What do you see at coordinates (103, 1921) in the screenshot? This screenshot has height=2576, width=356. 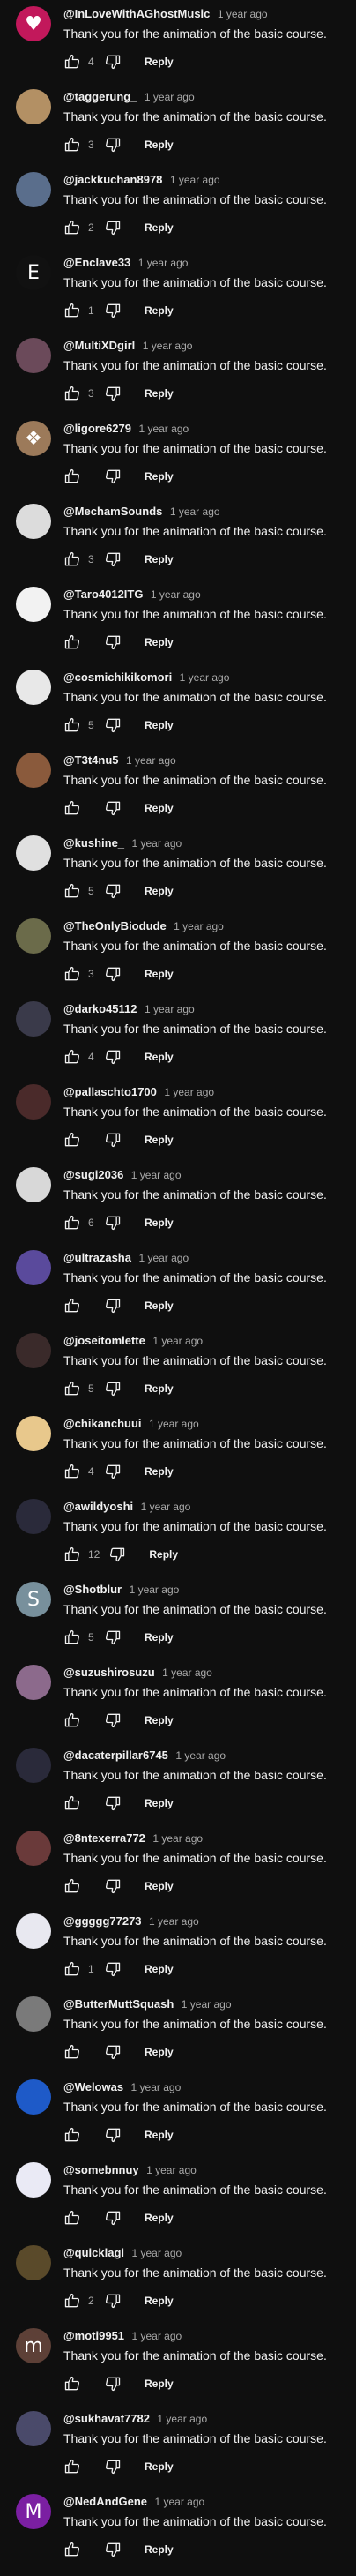 I see `author-name: @ggggg77273` at bounding box center [103, 1921].